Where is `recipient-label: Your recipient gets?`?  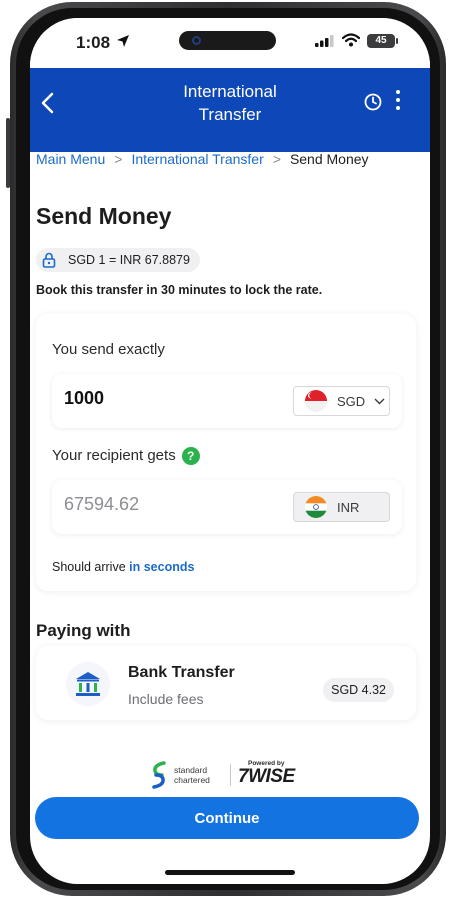 recipient-label: Your recipient gets? is located at coordinates (126, 456).